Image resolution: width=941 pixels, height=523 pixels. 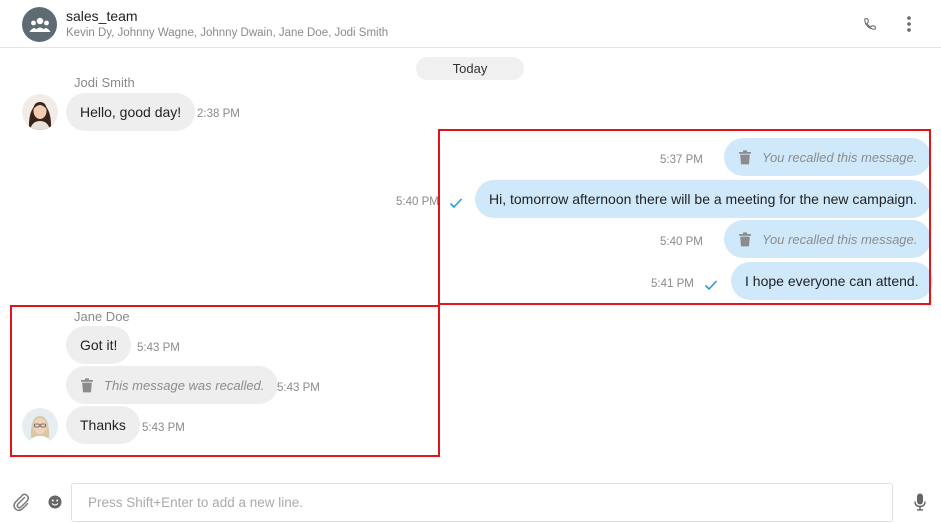 I want to click on date-divider: Today, so click(x=470, y=68).